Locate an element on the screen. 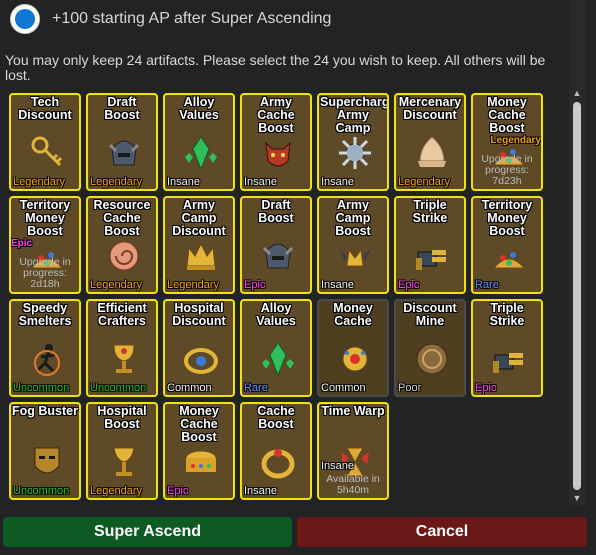 Image resolution: width=596 pixels, height=555 pixels. super-ascend-button: Super Ascend is located at coordinates (147, 532).